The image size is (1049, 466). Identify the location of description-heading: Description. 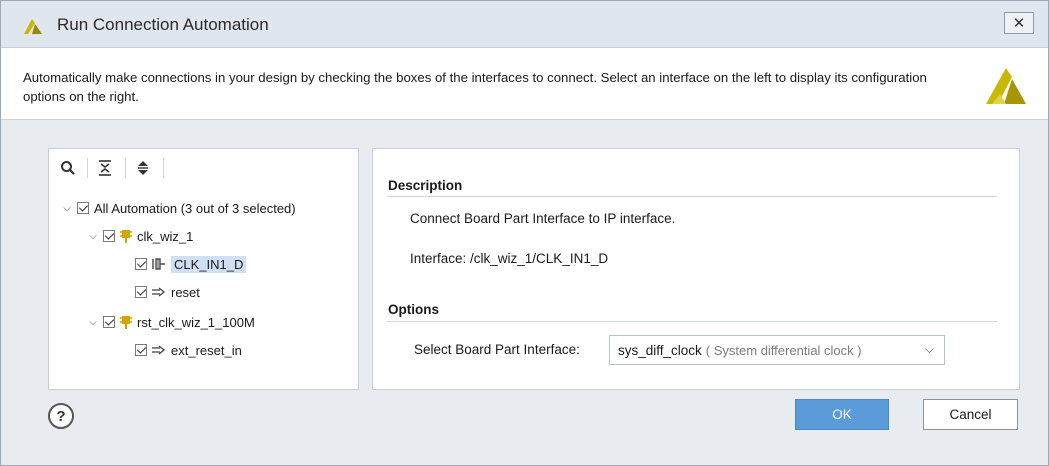
(425, 185).